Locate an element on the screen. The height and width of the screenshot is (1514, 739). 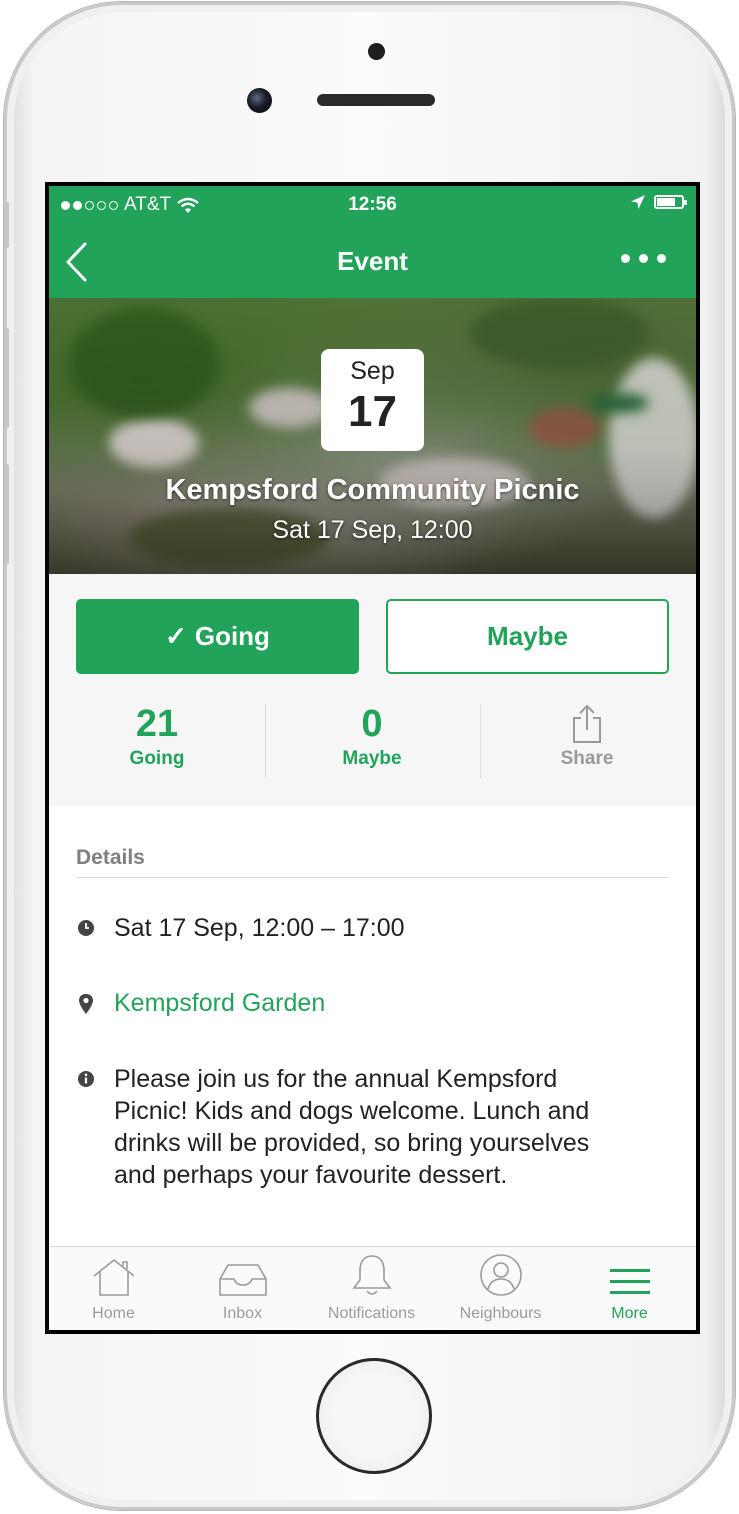
page-title: Event is located at coordinates (372, 261).